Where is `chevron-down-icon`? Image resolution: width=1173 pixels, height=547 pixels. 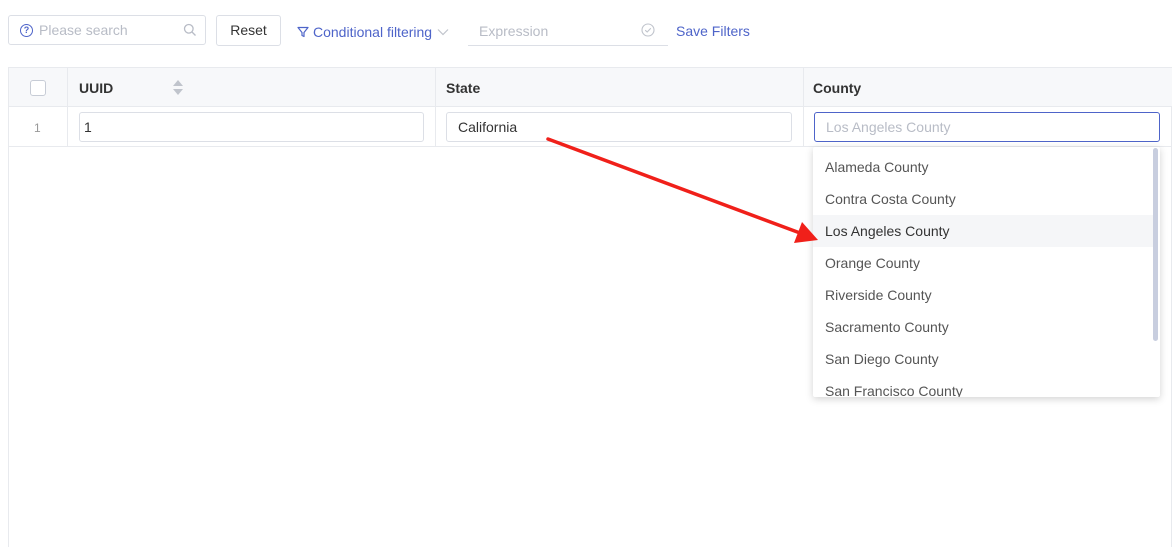
chevron-down-icon is located at coordinates (443, 32).